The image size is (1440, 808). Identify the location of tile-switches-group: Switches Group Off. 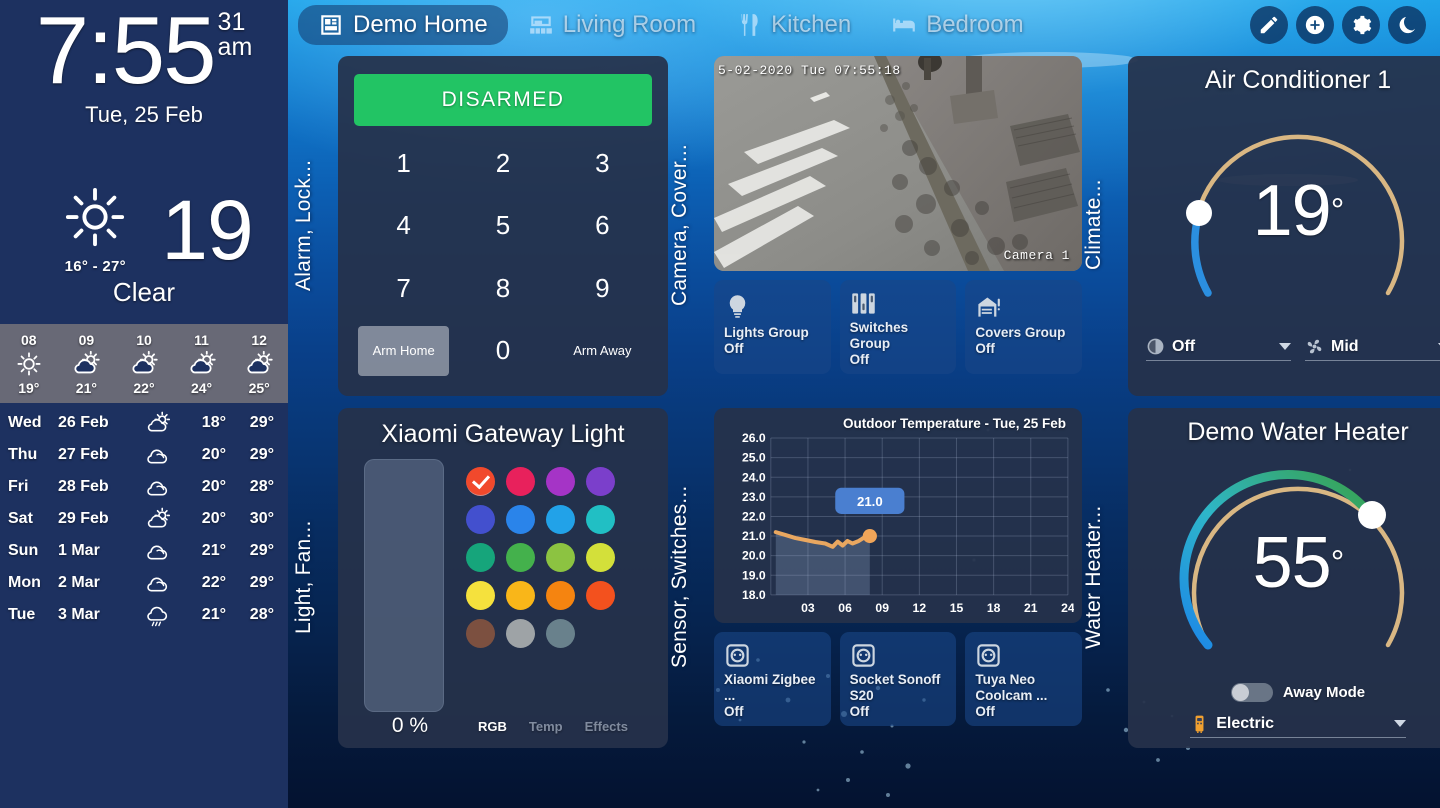
(898, 327).